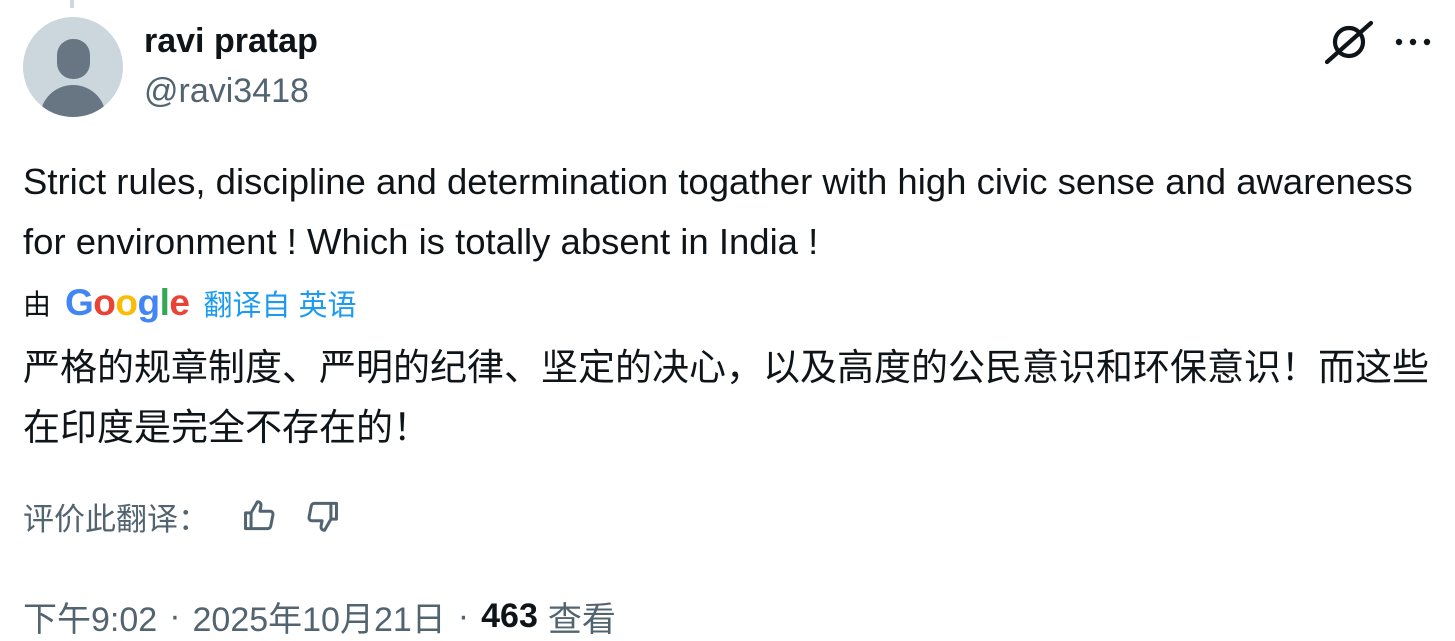 This screenshot has height=641, width=1455. I want to click on rate-translation-row: 评价此翻译：, so click(194, 516).